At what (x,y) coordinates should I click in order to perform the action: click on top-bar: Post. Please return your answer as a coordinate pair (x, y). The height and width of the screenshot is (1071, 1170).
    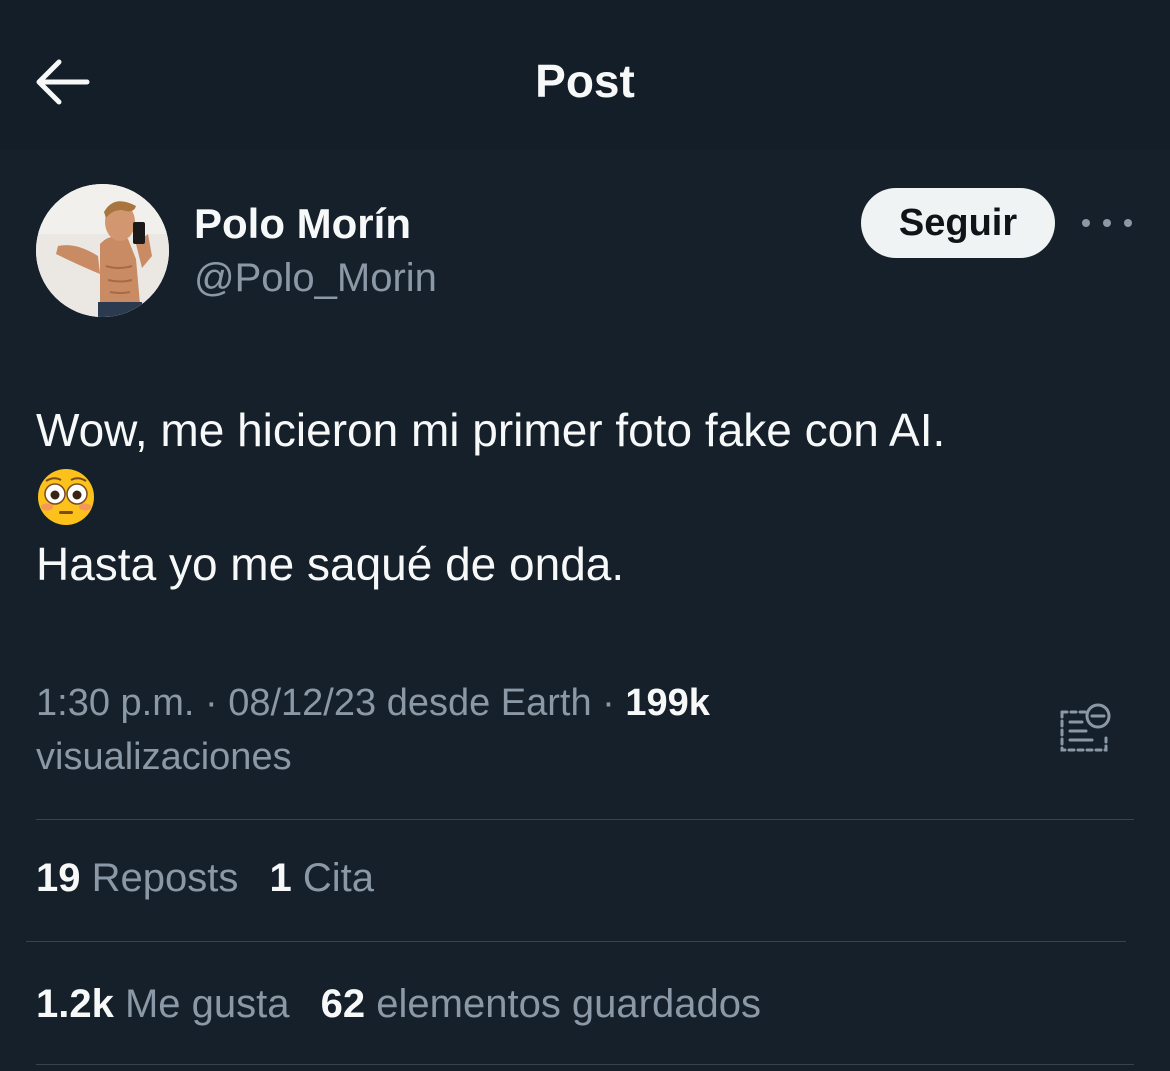
    Looking at the image, I should click on (585, 75).